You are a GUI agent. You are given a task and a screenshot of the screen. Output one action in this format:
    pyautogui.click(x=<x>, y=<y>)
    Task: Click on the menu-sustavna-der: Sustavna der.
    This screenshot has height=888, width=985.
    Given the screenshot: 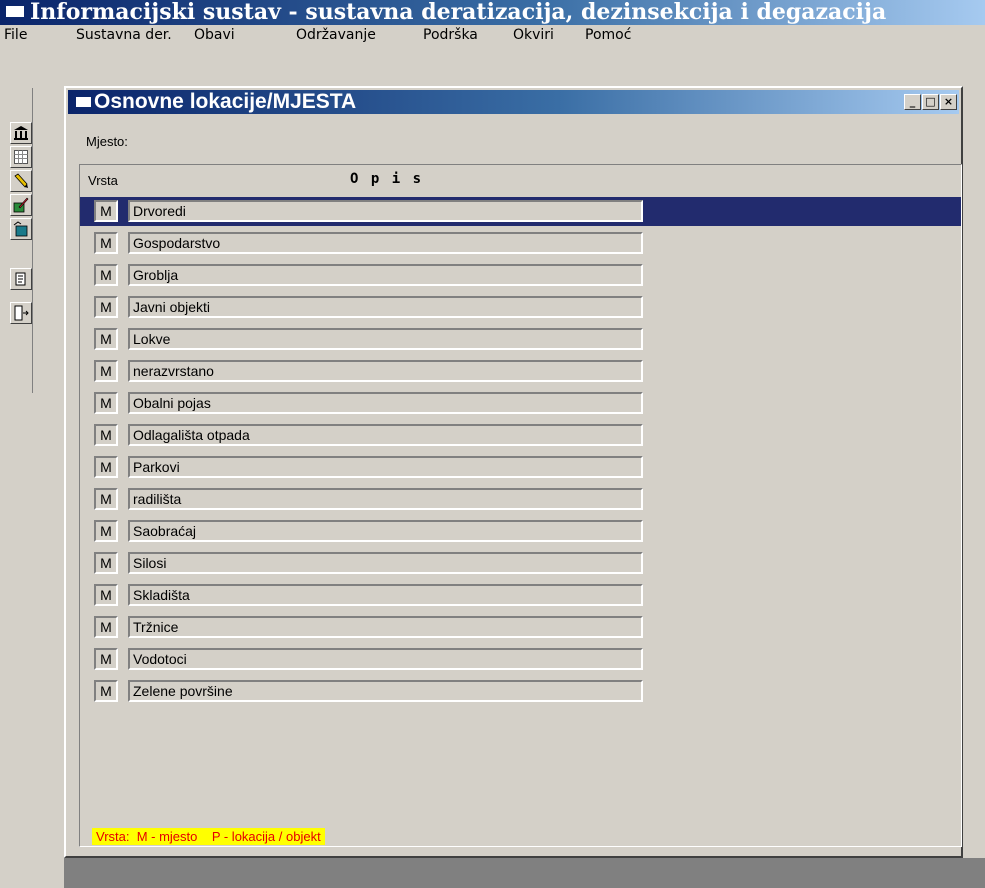 What is the action you would take?
    pyautogui.click(x=124, y=35)
    